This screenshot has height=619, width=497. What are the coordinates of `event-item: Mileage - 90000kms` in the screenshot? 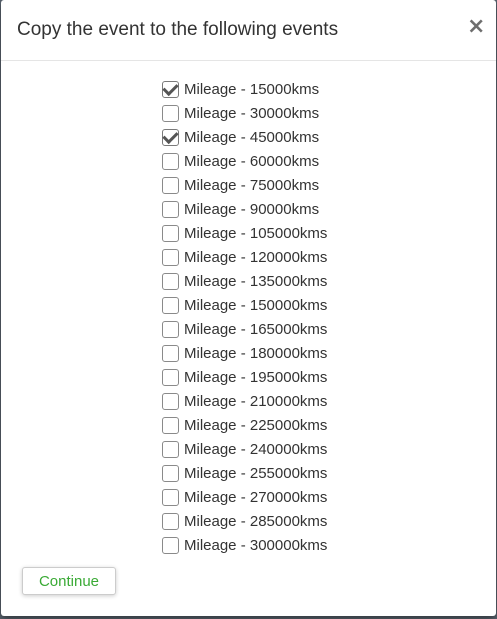 It's located at (329, 210).